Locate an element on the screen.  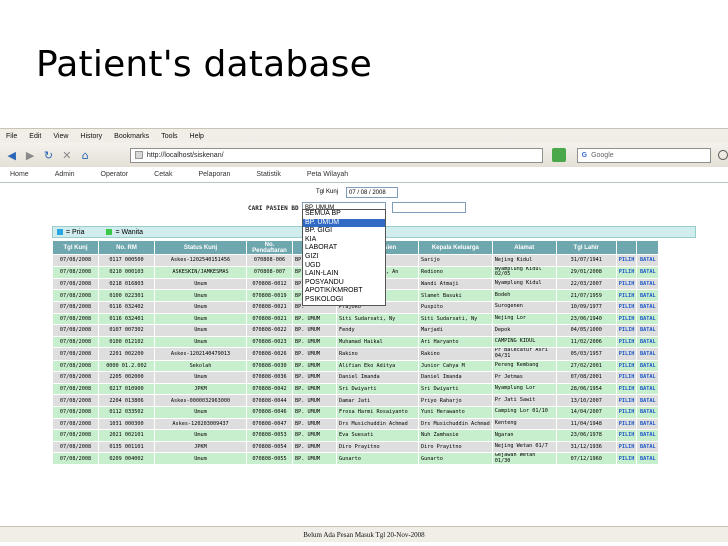
table-cell: Pereng Kembang is located at coordinates (524, 366).